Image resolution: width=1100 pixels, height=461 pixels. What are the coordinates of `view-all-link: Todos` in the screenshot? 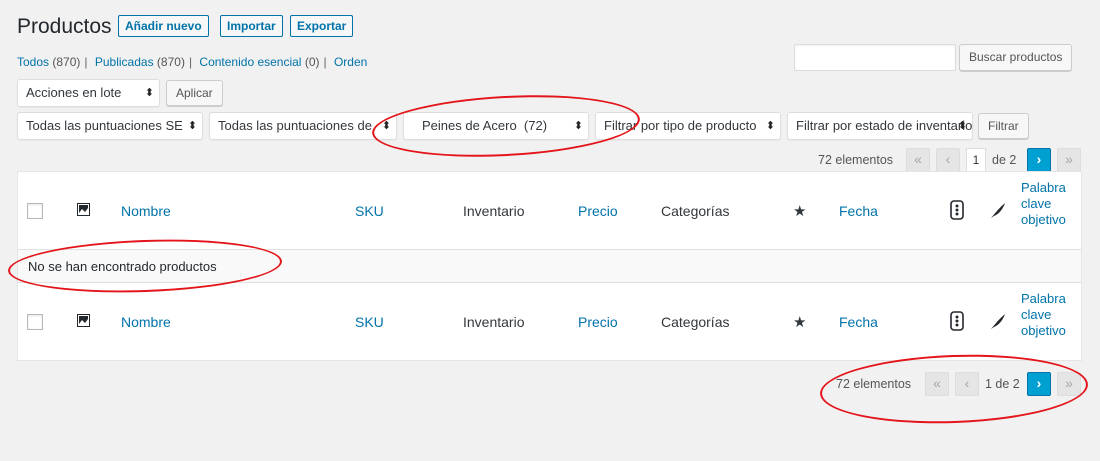 It's located at (33, 62).